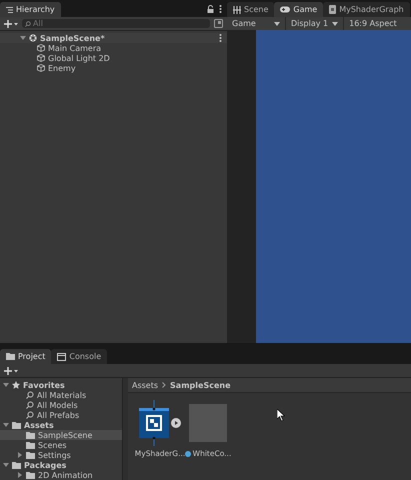 The width and height of the screenshot is (411, 480). What do you see at coordinates (54, 455) in the screenshot?
I see `tree-label: Settings` at bounding box center [54, 455].